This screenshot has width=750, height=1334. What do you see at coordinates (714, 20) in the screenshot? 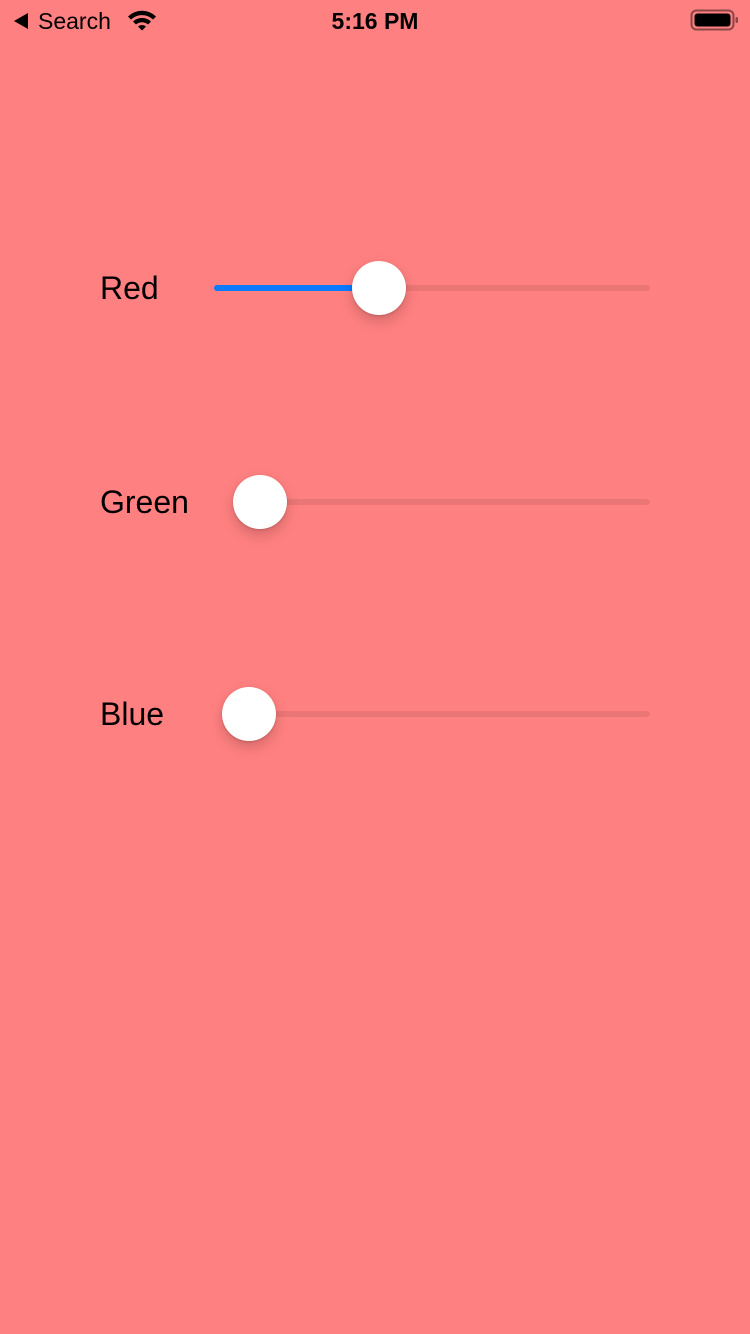
I see `battery-icon` at bounding box center [714, 20].